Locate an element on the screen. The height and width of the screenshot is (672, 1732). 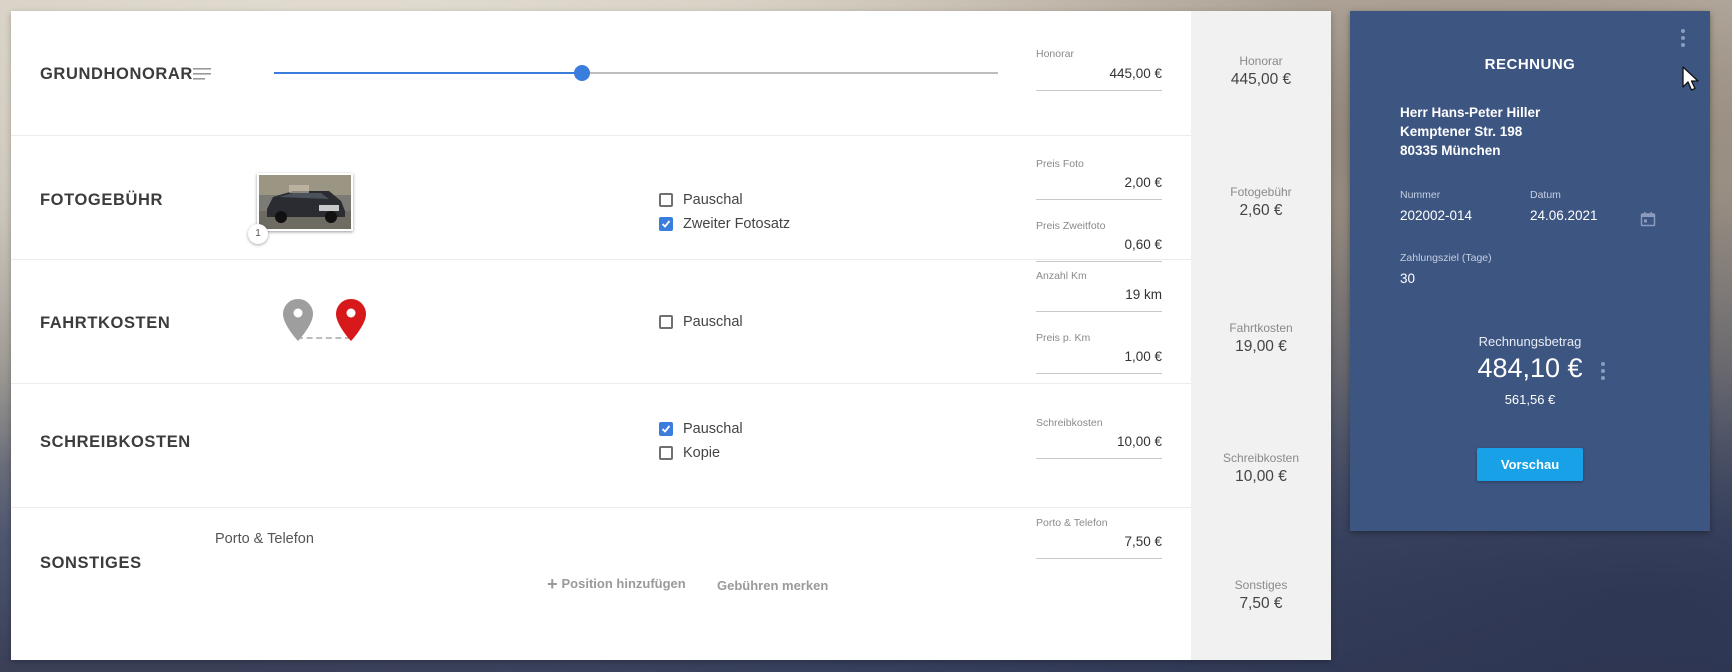
photo-count-badge: 1 is located at coordinates (258, 234).